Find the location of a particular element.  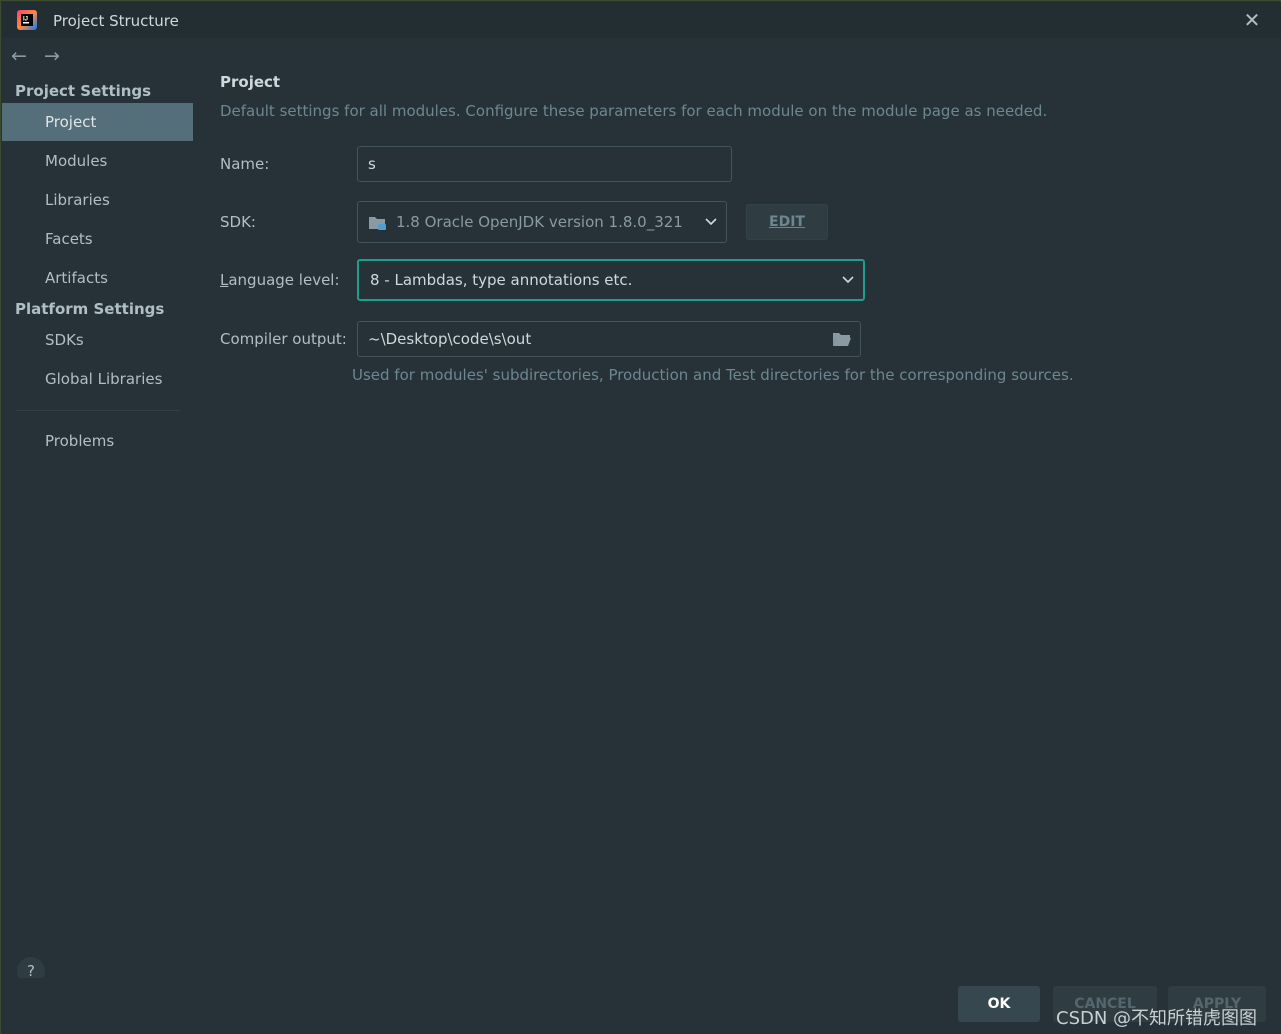

sidebar-item-modules: Modules is located at coordinates (97, 161).